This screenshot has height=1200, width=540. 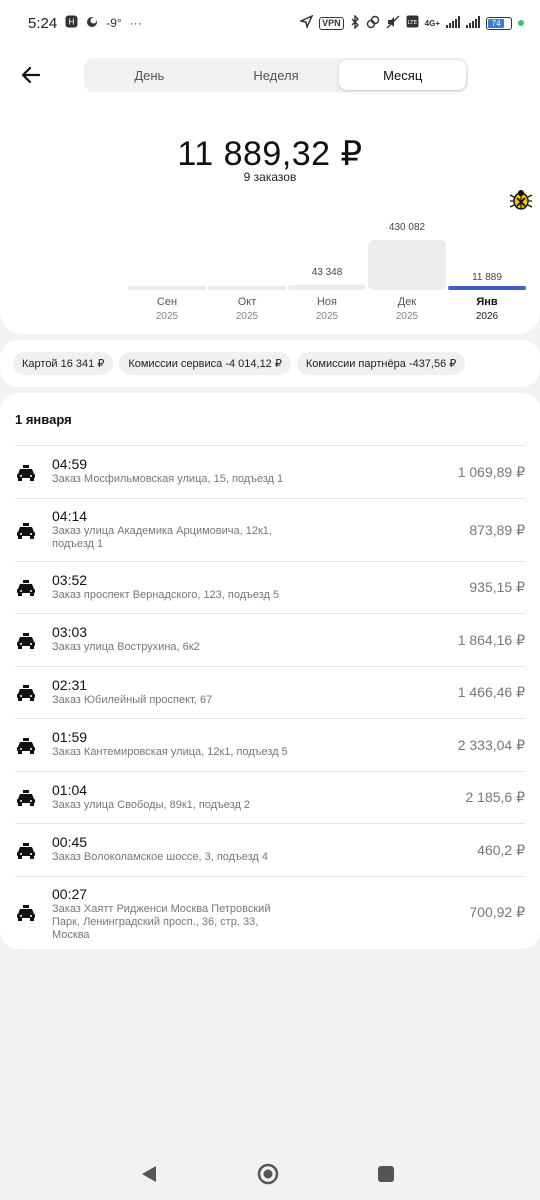 What do you see at coordinates (167, 302) in the screenshot?
I see `month-label: Сен` at bounding box center [167, 302].